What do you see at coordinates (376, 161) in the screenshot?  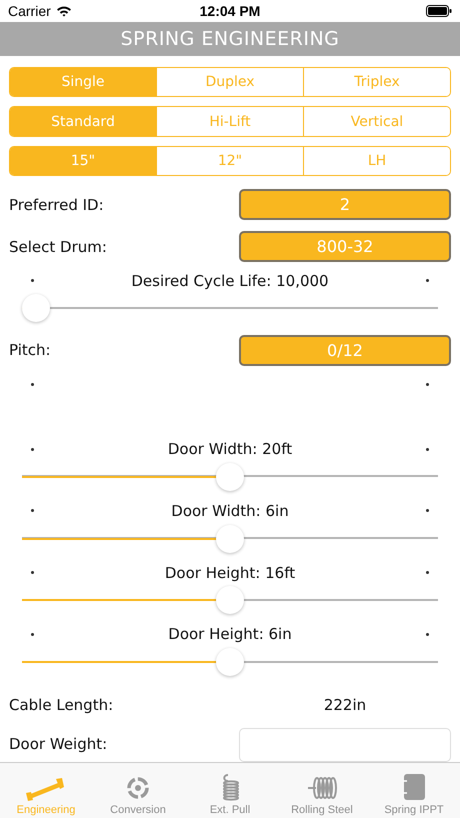 I see `segment-option: LH` at bounding box center [376, 161].